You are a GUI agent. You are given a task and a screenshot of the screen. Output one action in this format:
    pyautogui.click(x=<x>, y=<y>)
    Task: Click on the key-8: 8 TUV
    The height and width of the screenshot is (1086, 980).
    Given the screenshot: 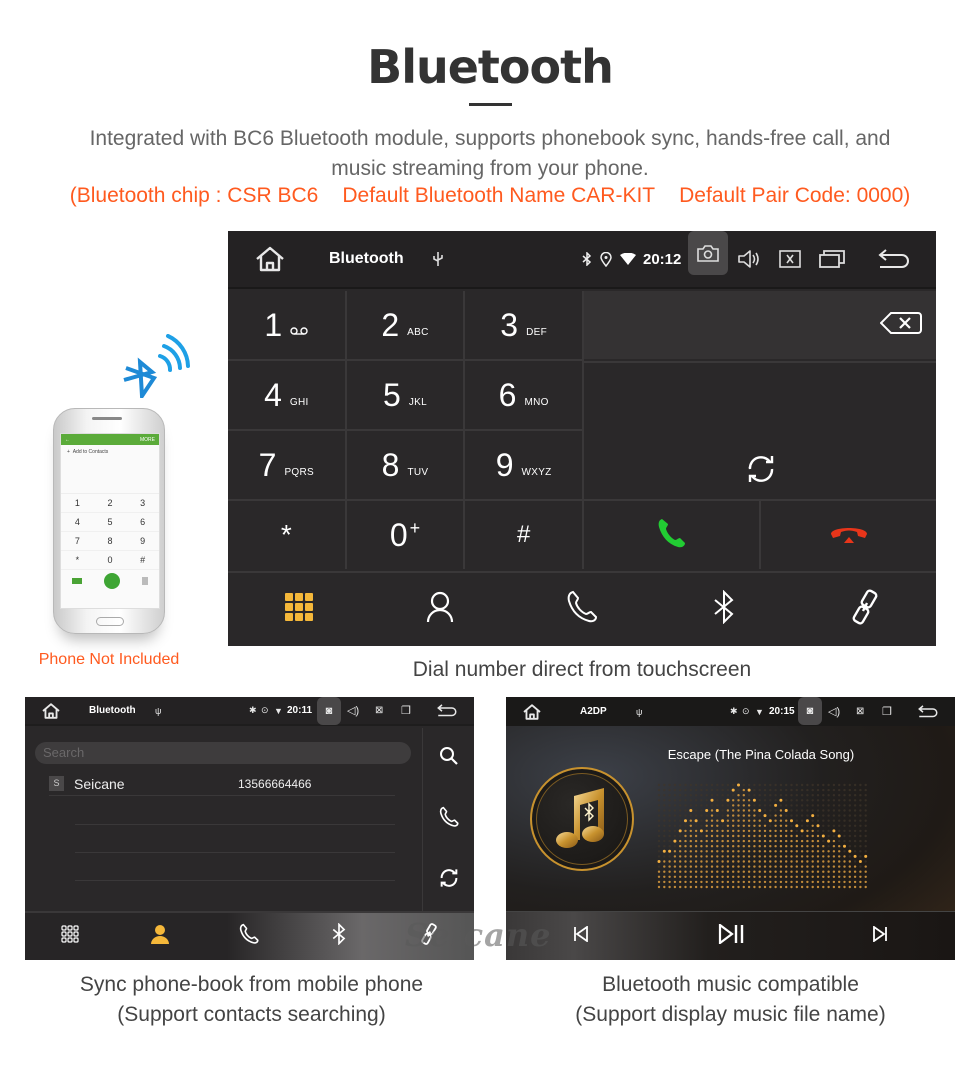 What is the action you would take?
    pyautogui.click(x=405, y=465)
    